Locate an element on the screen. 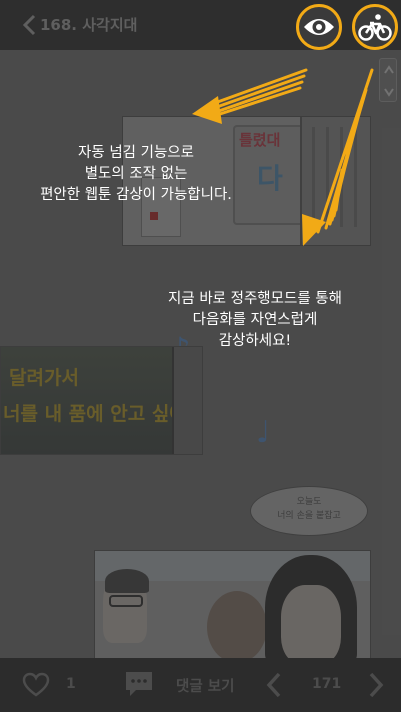 The width and height of the screenshot is (401, 712). hint-line: 지금 바로 정주행모드를 통해 is located at coordinates (255, 299).